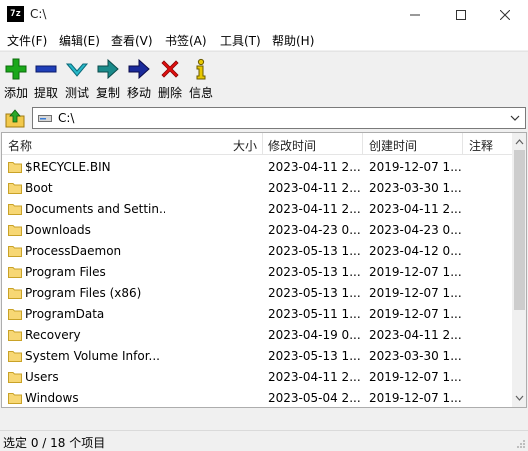  I want to click on column-size: 大小, so click(245, 145).